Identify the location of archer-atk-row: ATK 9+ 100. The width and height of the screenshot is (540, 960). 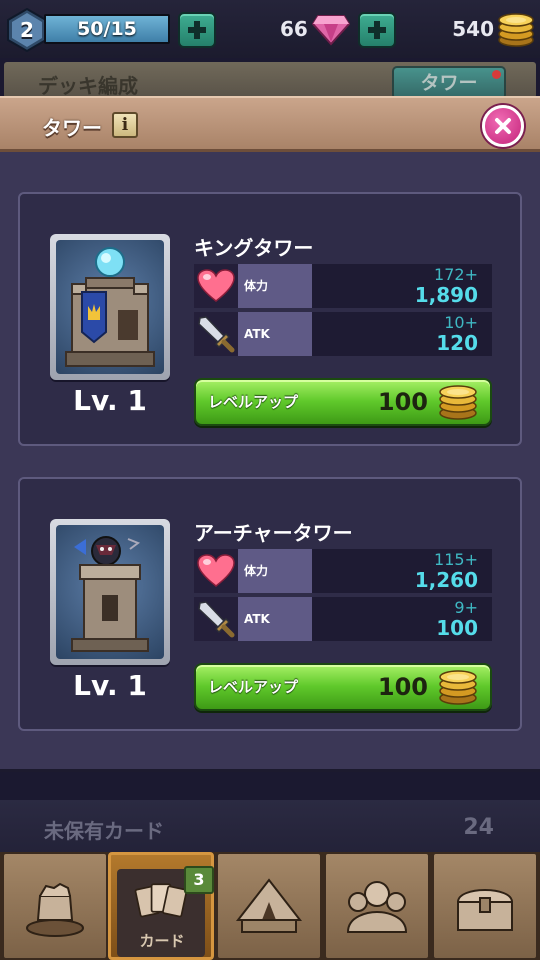
(343, 619).